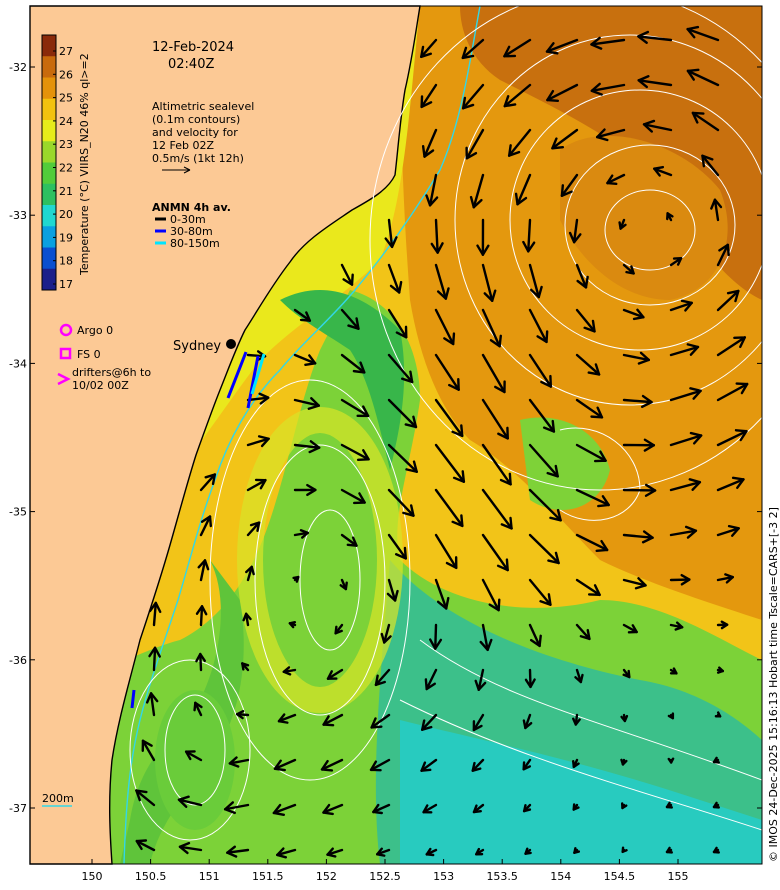 The width and height of the screenshot is (780, 890). I want to click on drifters-label: drifters@6h to, so click(111, 372).